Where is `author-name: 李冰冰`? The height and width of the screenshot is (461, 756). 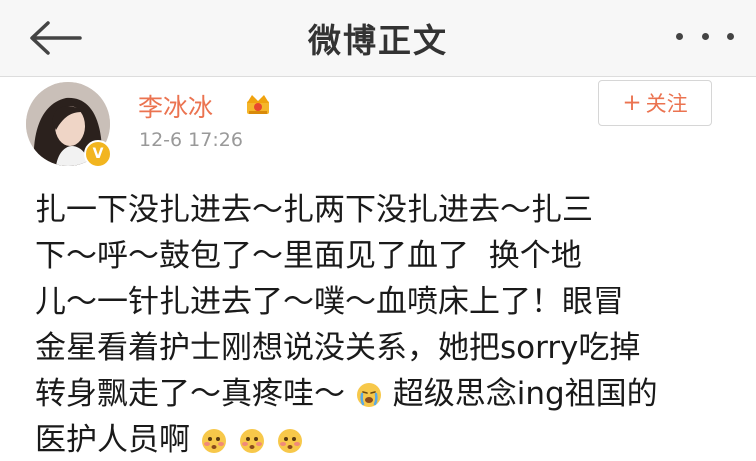 author-name: 李冰冰 is located at coordinates (175, 106).